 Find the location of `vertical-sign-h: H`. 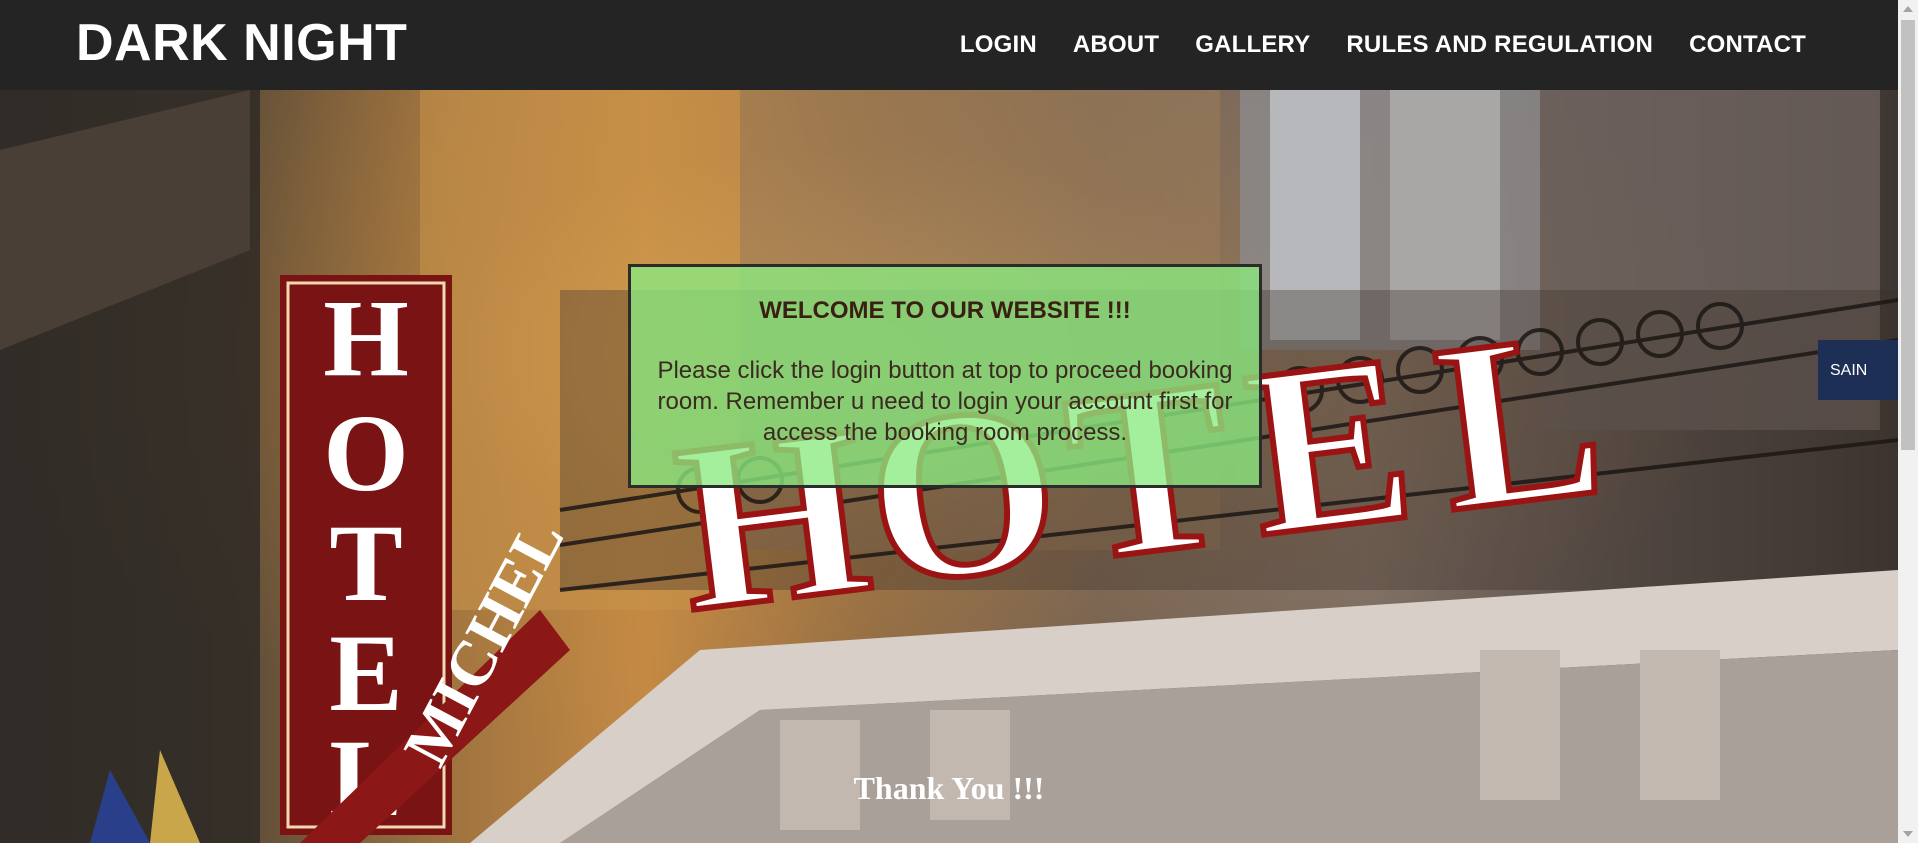

vertical-sign-h: H is located at coordinates (366, 338).